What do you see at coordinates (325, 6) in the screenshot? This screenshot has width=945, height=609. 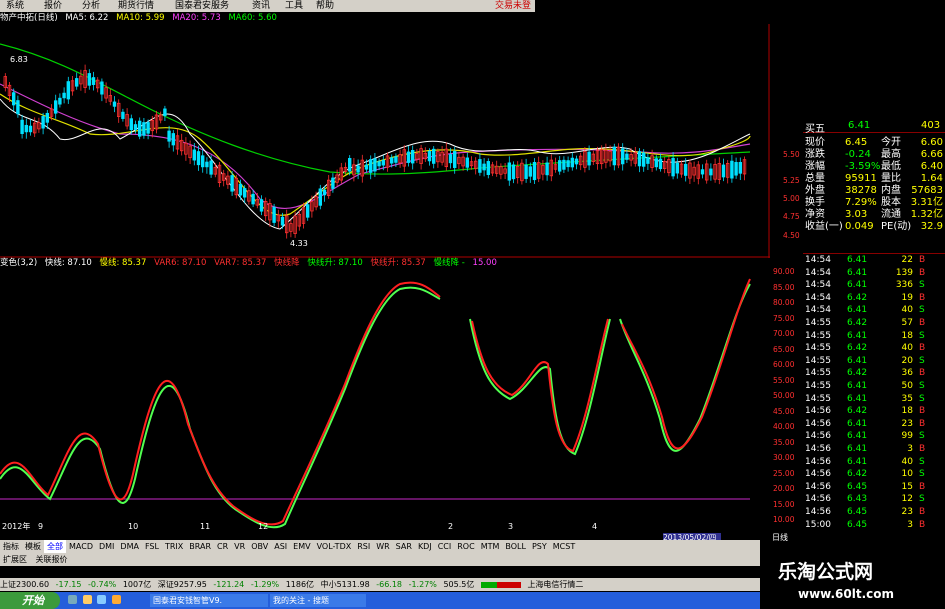 I see `menu-item-help: 帮助` at bounding box center [325, 6].